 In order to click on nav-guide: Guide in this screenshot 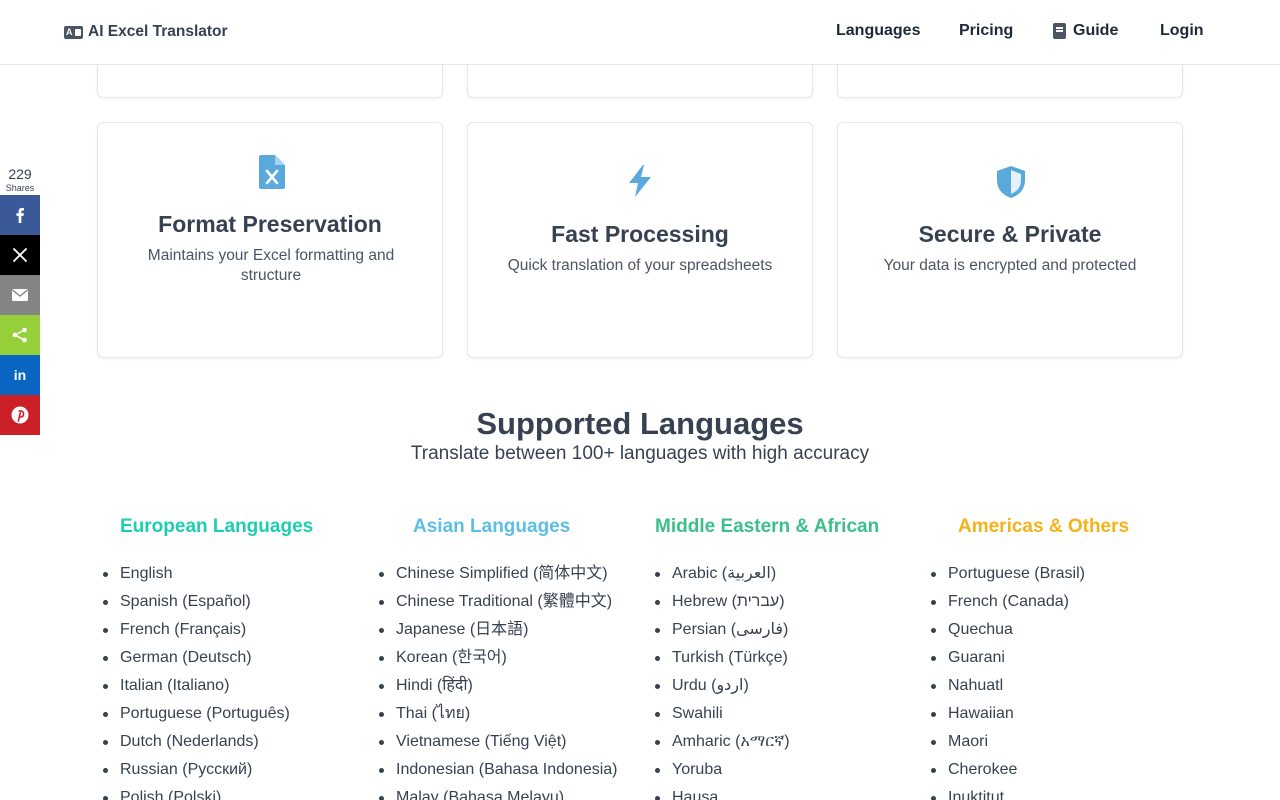, I will do `click(1085, 31)`.